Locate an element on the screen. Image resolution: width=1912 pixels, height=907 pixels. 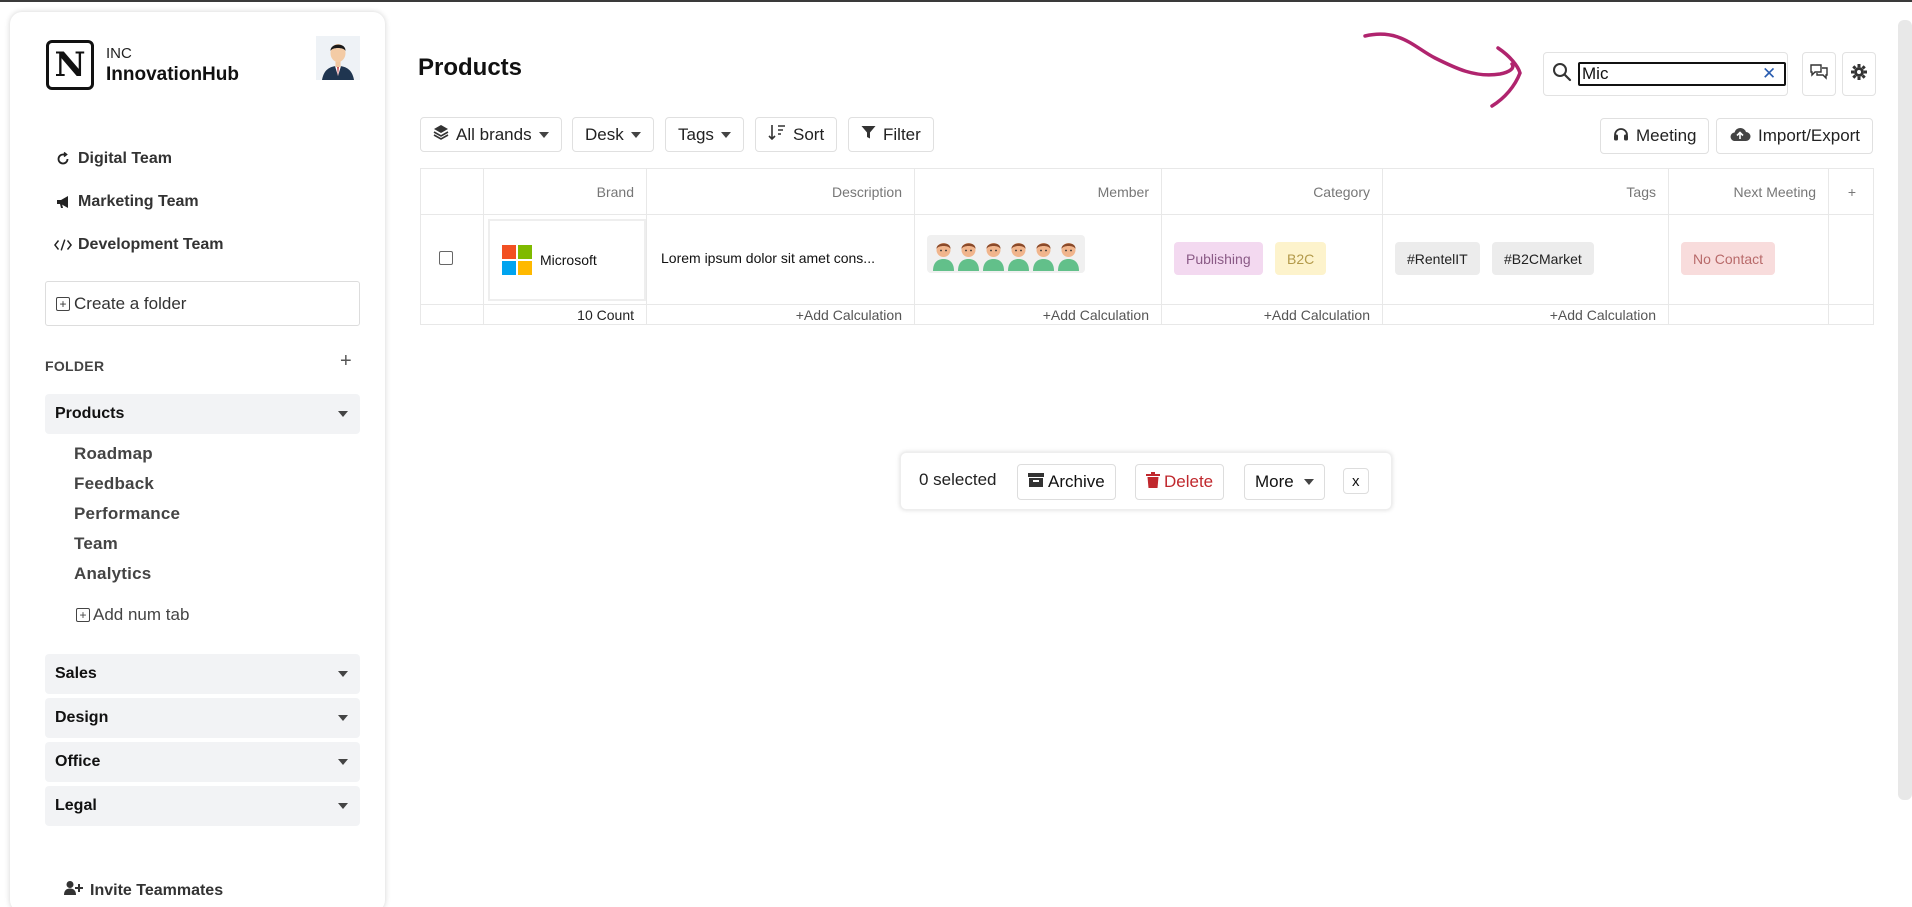
sidebar-item-marketing-team: Marketing Team is located at coordinates (126, 202).